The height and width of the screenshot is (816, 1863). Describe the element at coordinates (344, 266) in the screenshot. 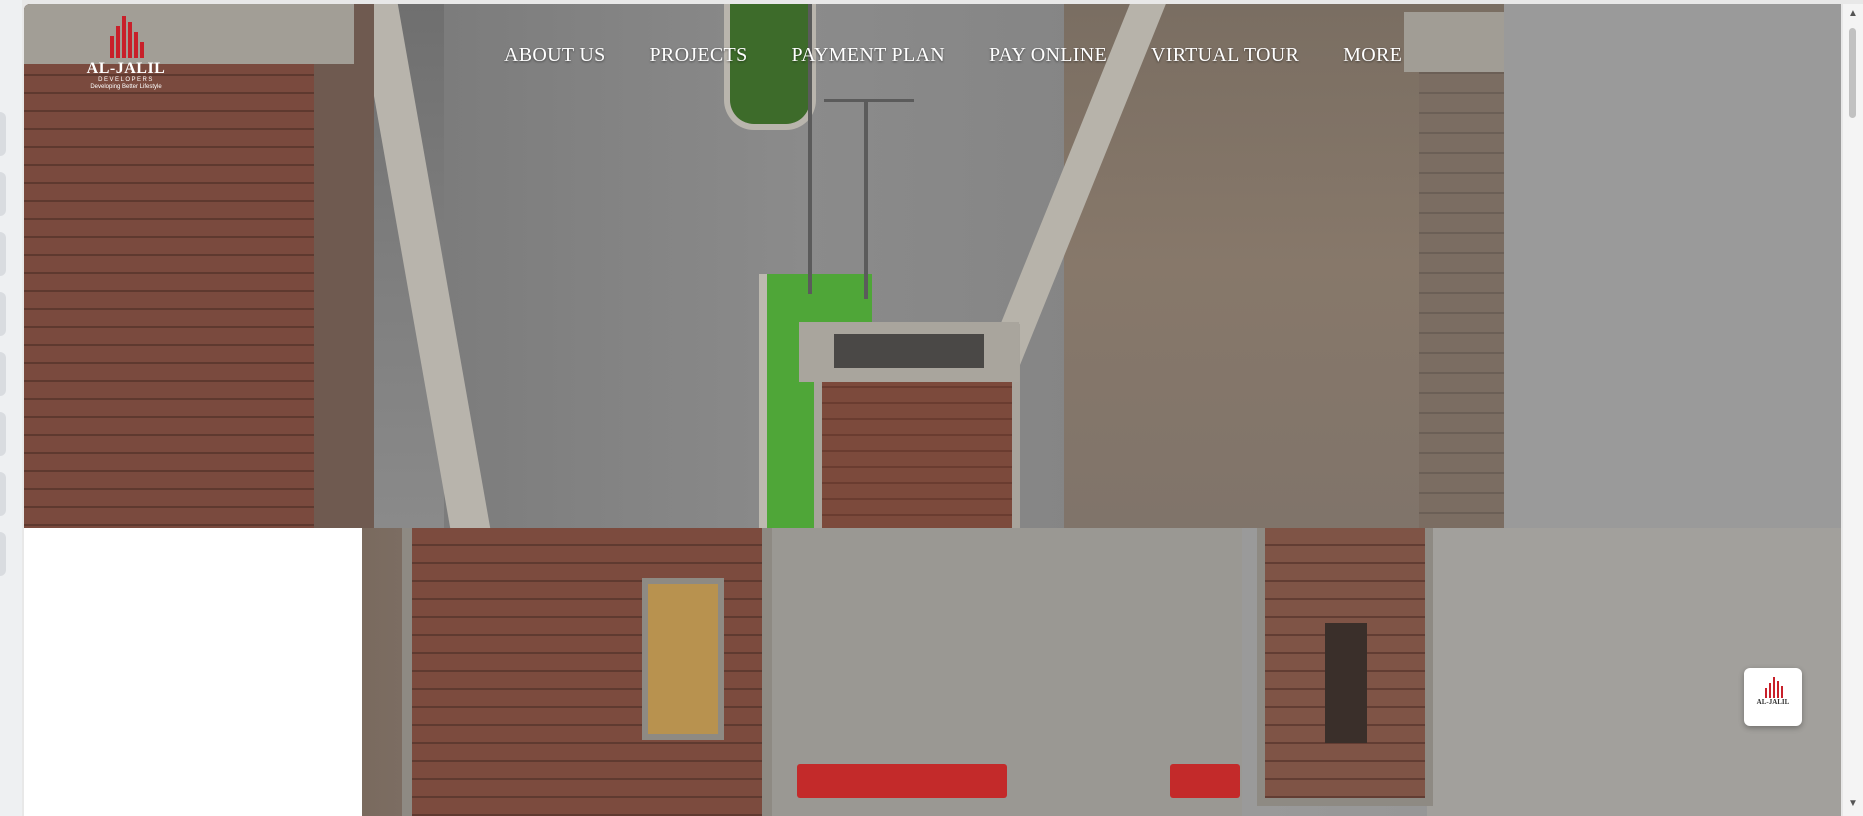

I see `left-tower-side` at that location.